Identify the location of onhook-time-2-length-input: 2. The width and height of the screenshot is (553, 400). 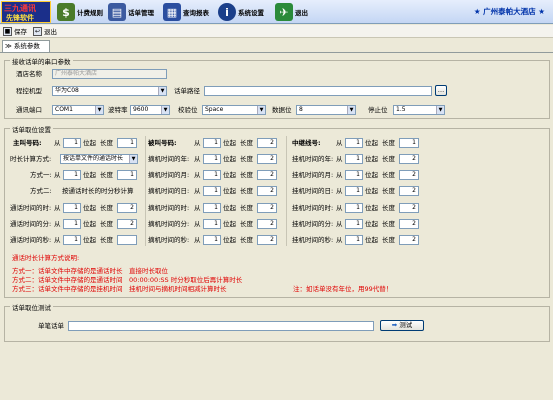
(409, 191).